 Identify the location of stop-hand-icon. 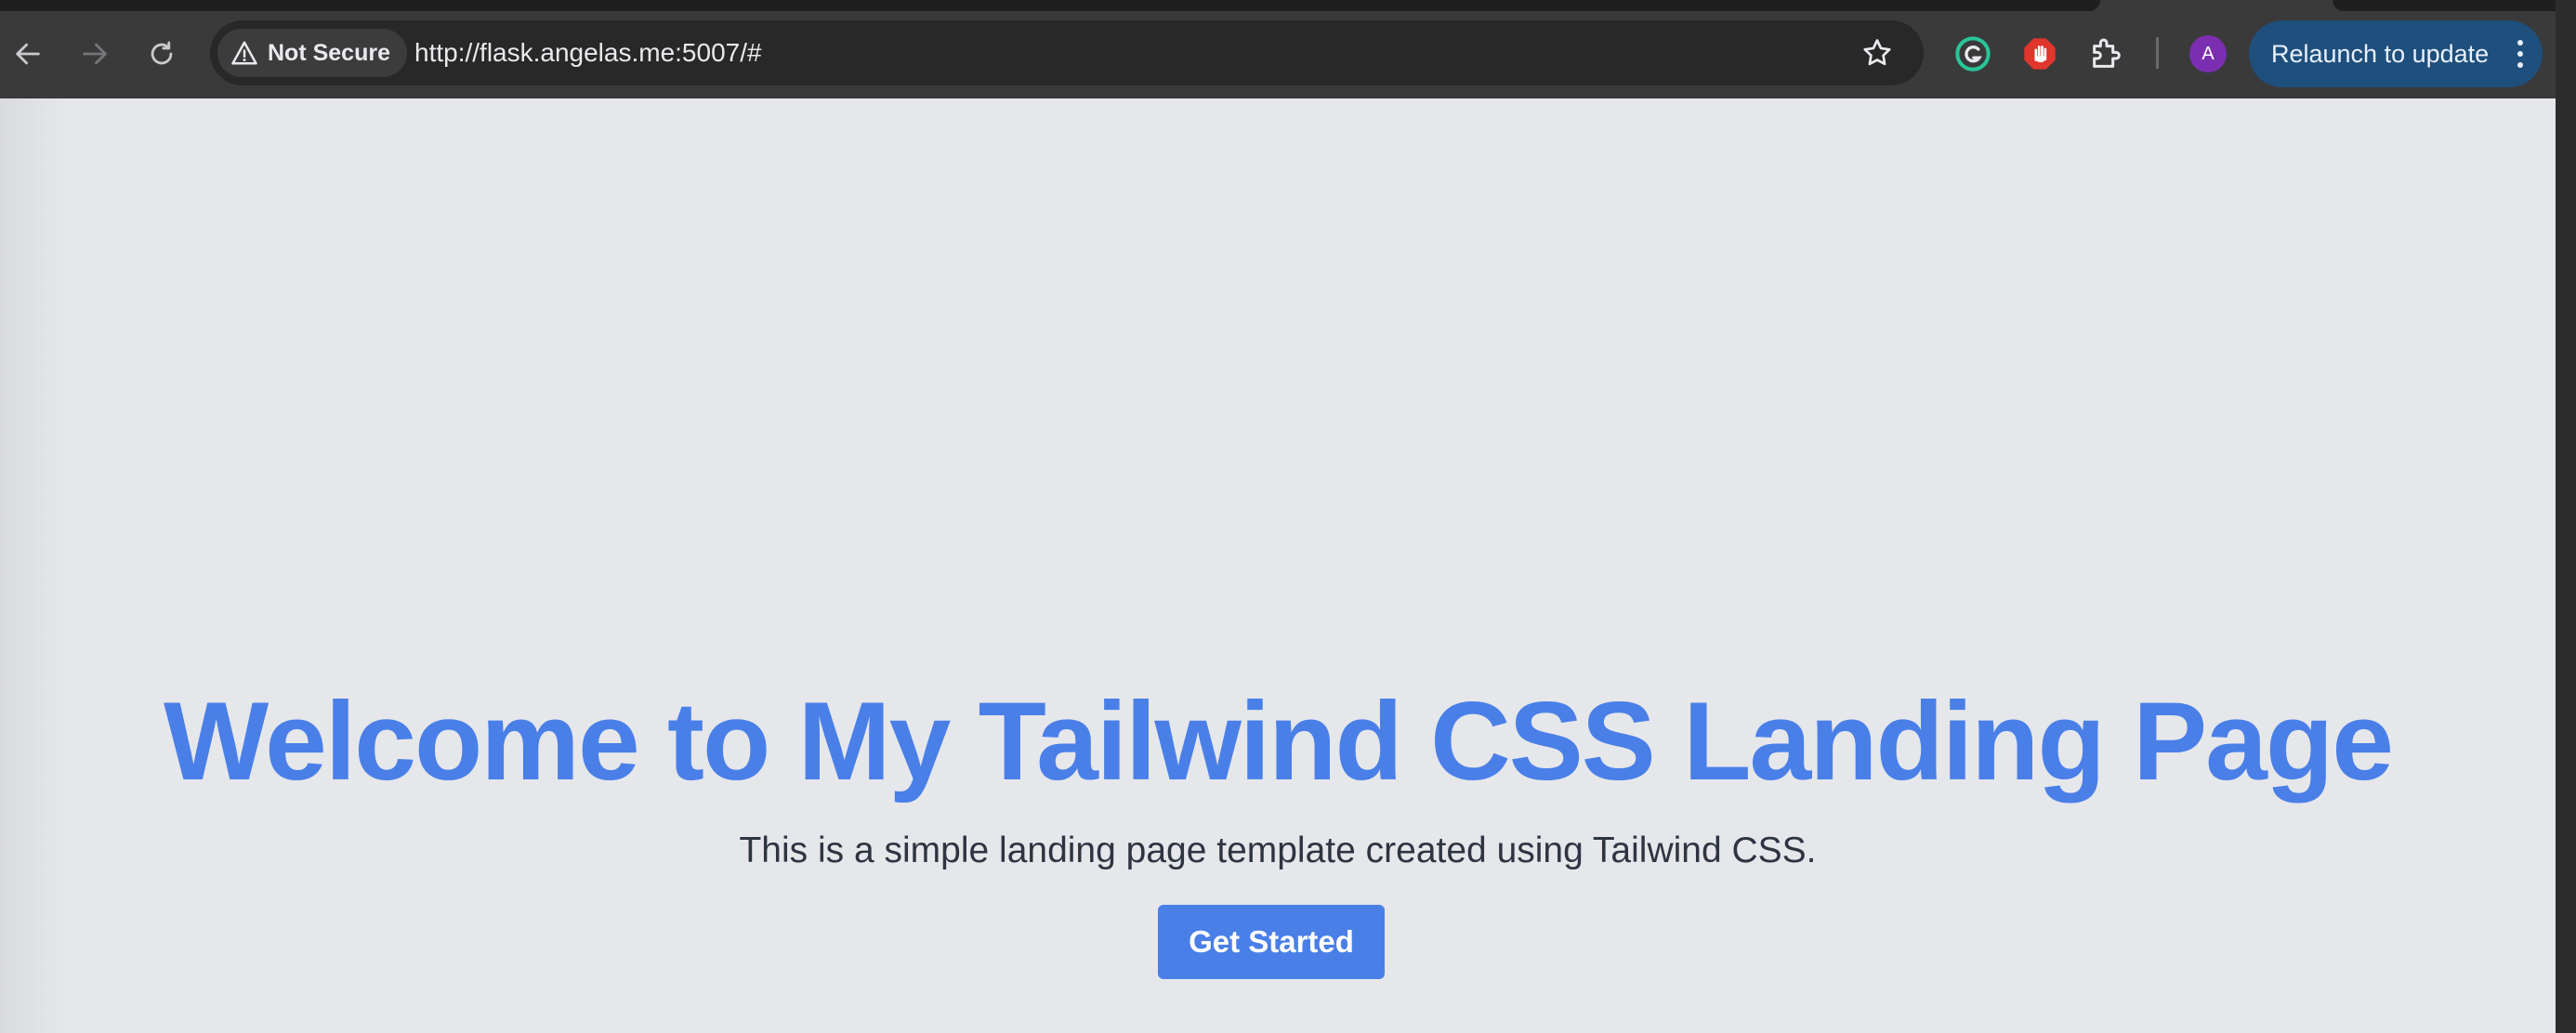
(2040, 54).